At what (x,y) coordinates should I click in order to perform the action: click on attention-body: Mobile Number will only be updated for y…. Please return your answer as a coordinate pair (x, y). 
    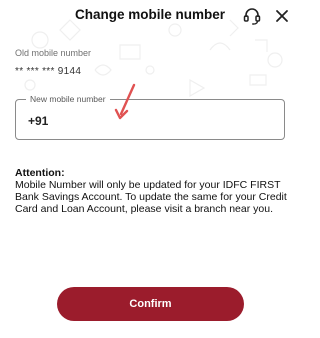
    Looking at the image, I should click on (151, 197).